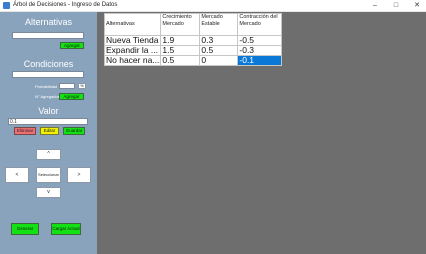 The width and height of the screenshot is (426, 254). I want to click on nav-up-button: ^, so click(48, 154).